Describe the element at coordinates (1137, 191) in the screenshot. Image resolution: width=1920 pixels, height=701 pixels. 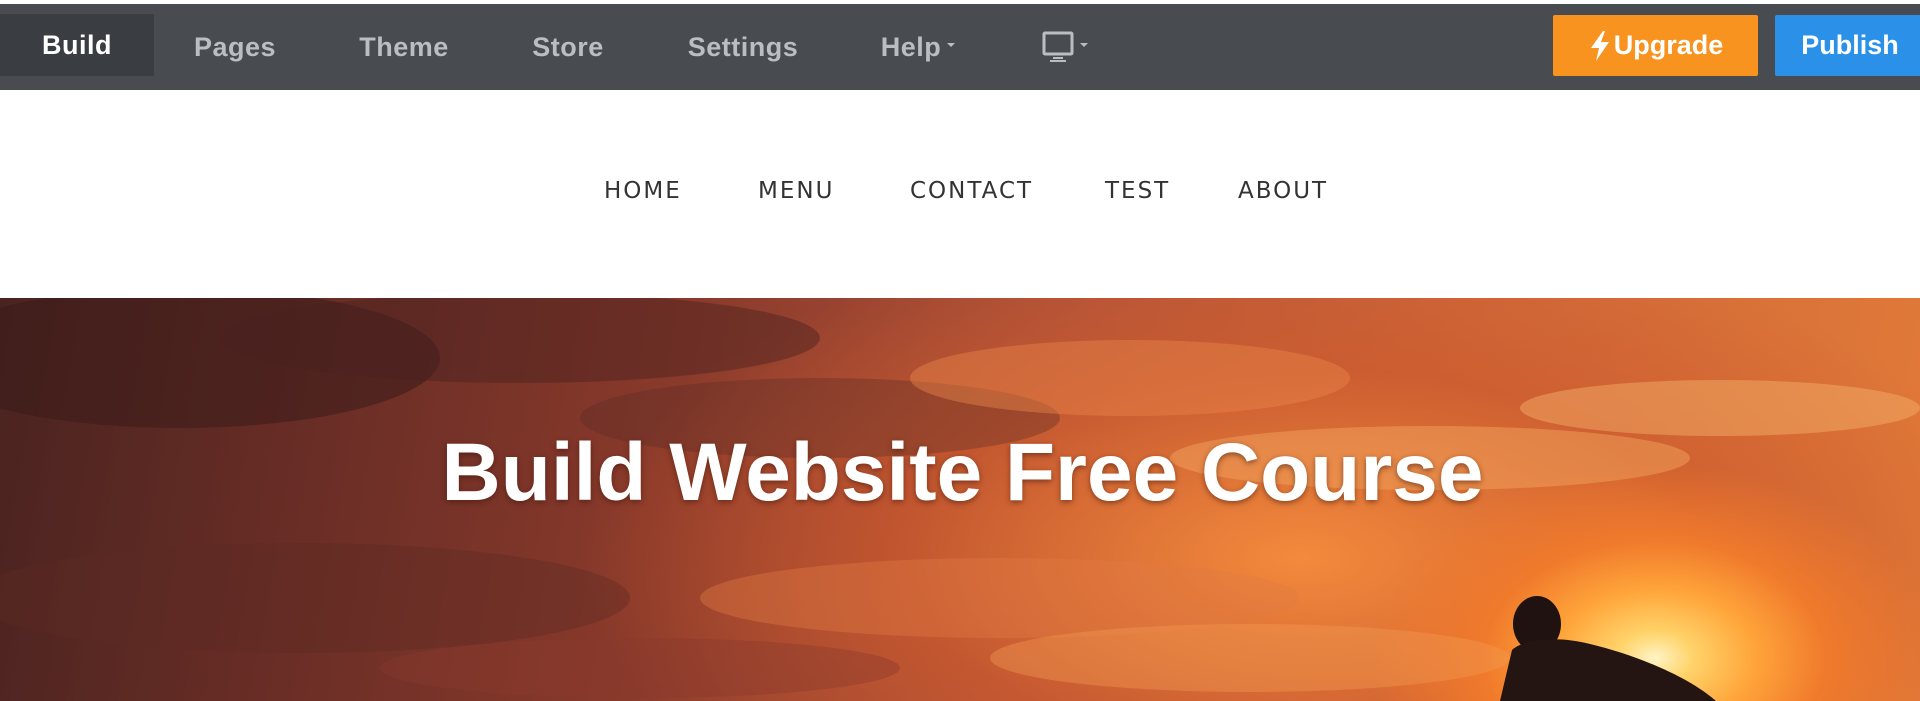
I see `nav-link-test: TEST` at that location.